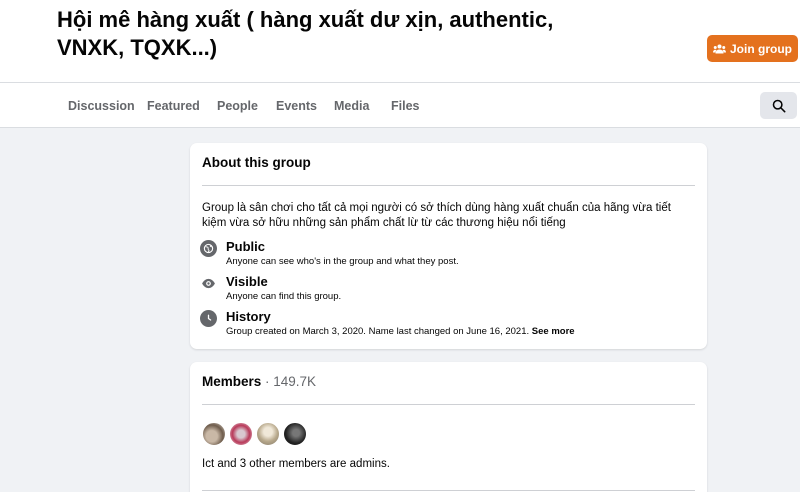  I want to click on tab-people: People, so click(237, 105).